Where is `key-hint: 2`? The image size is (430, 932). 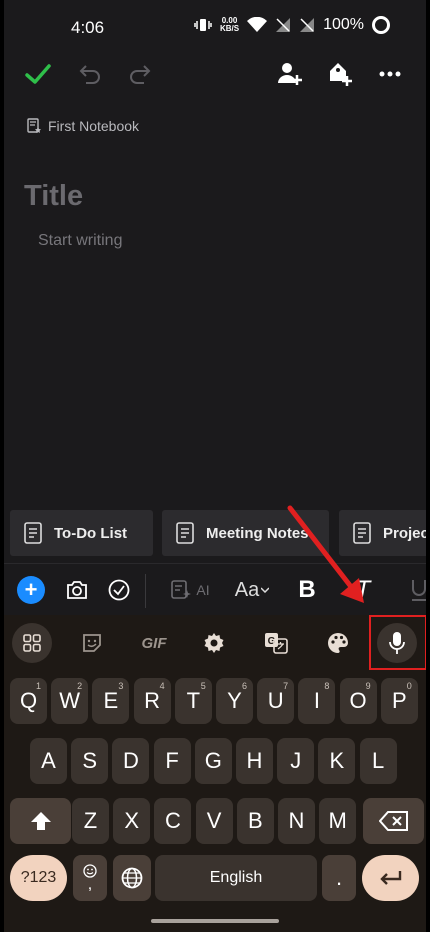
key-hint: 2 is located at coordinates (80, 686).